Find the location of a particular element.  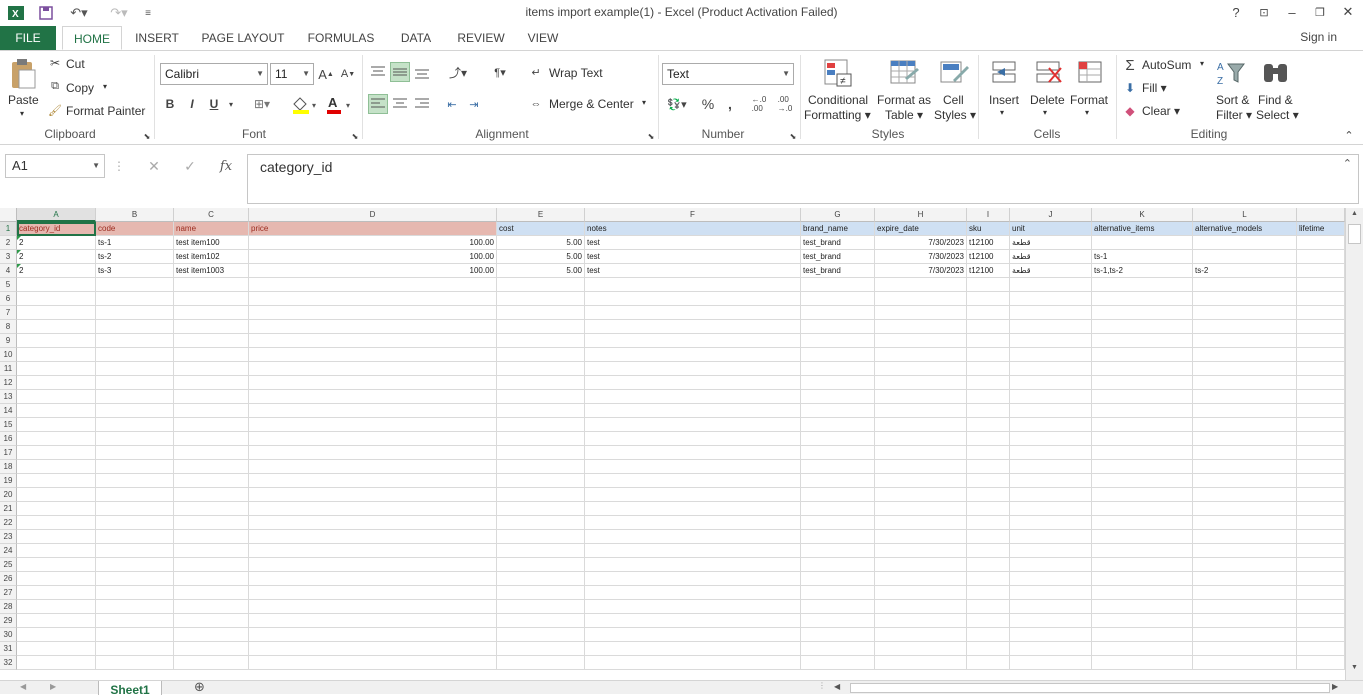

table-cell: قطعة is located at coordinates (1051, 257).